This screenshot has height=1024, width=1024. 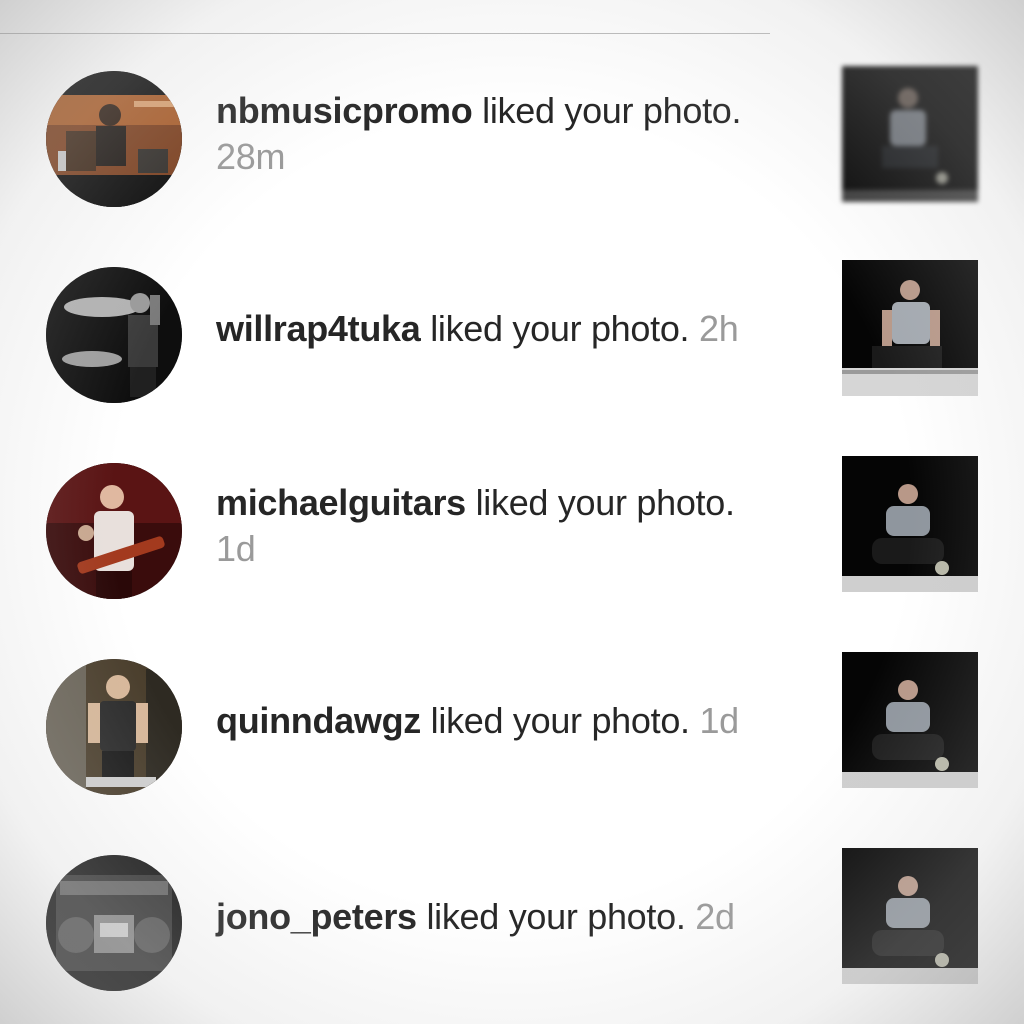 What do you see at coordinates (318, 720) in the screenshot?
I see `username: quinndawgz` at bounding box center [318, 720].